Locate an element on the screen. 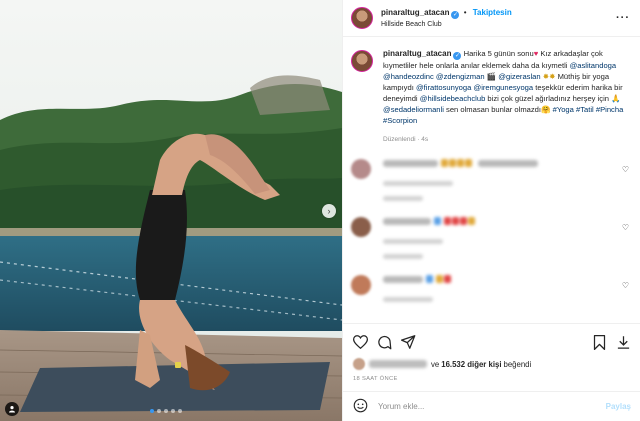 Image resolution: width=640 pixels, height=421 pixels. mention-link: @zdengizman is located at coordinates (460, 76).